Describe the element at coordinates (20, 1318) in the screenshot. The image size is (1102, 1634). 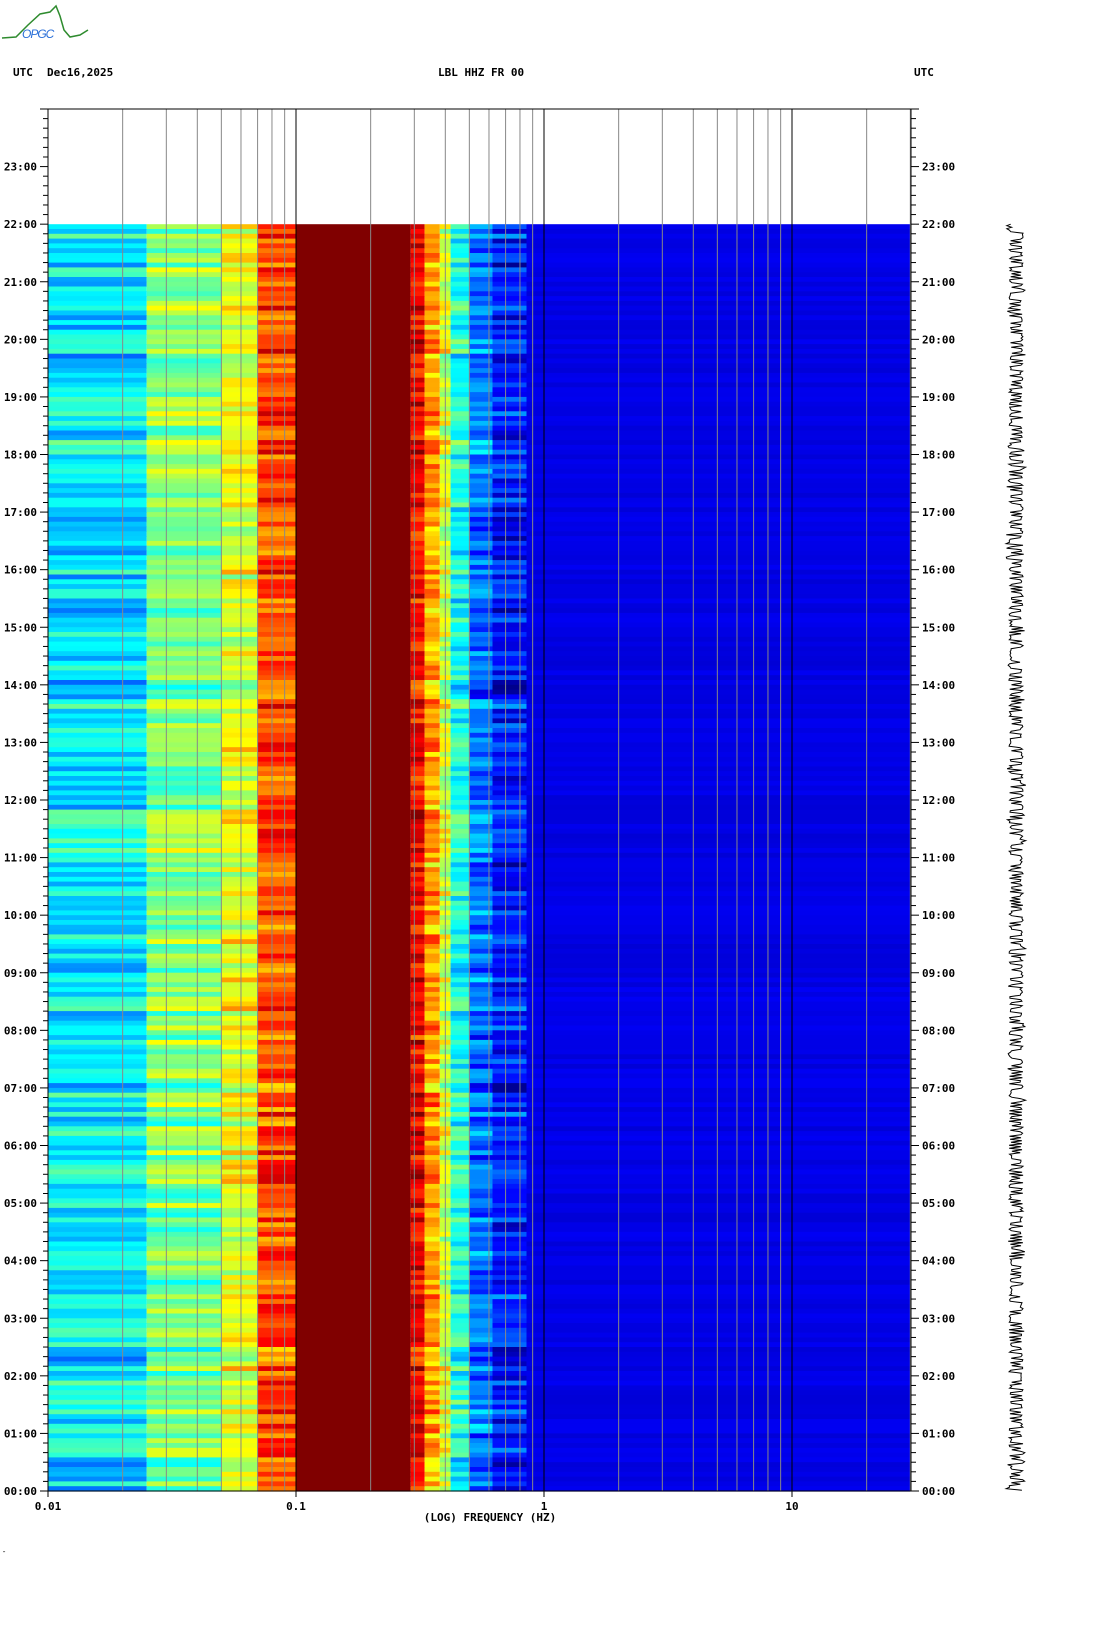
I see `y-tick-label-left: 03:00` at that location.